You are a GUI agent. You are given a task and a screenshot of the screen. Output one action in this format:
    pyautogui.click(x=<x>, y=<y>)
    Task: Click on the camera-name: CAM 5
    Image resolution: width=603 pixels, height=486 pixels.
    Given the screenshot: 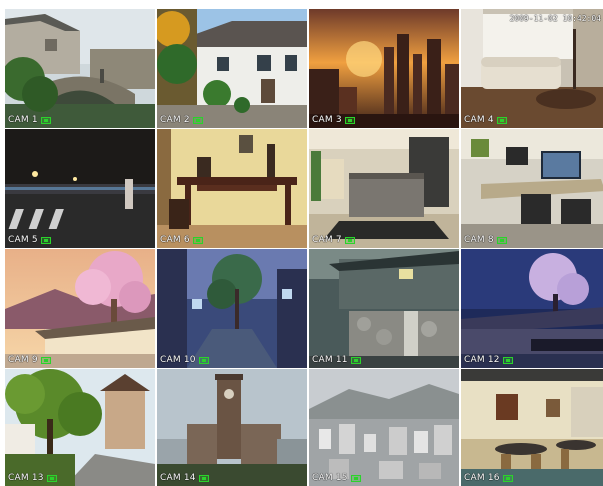 What is the action you would take?
    pyautogui.click(x=23, y=240)
    